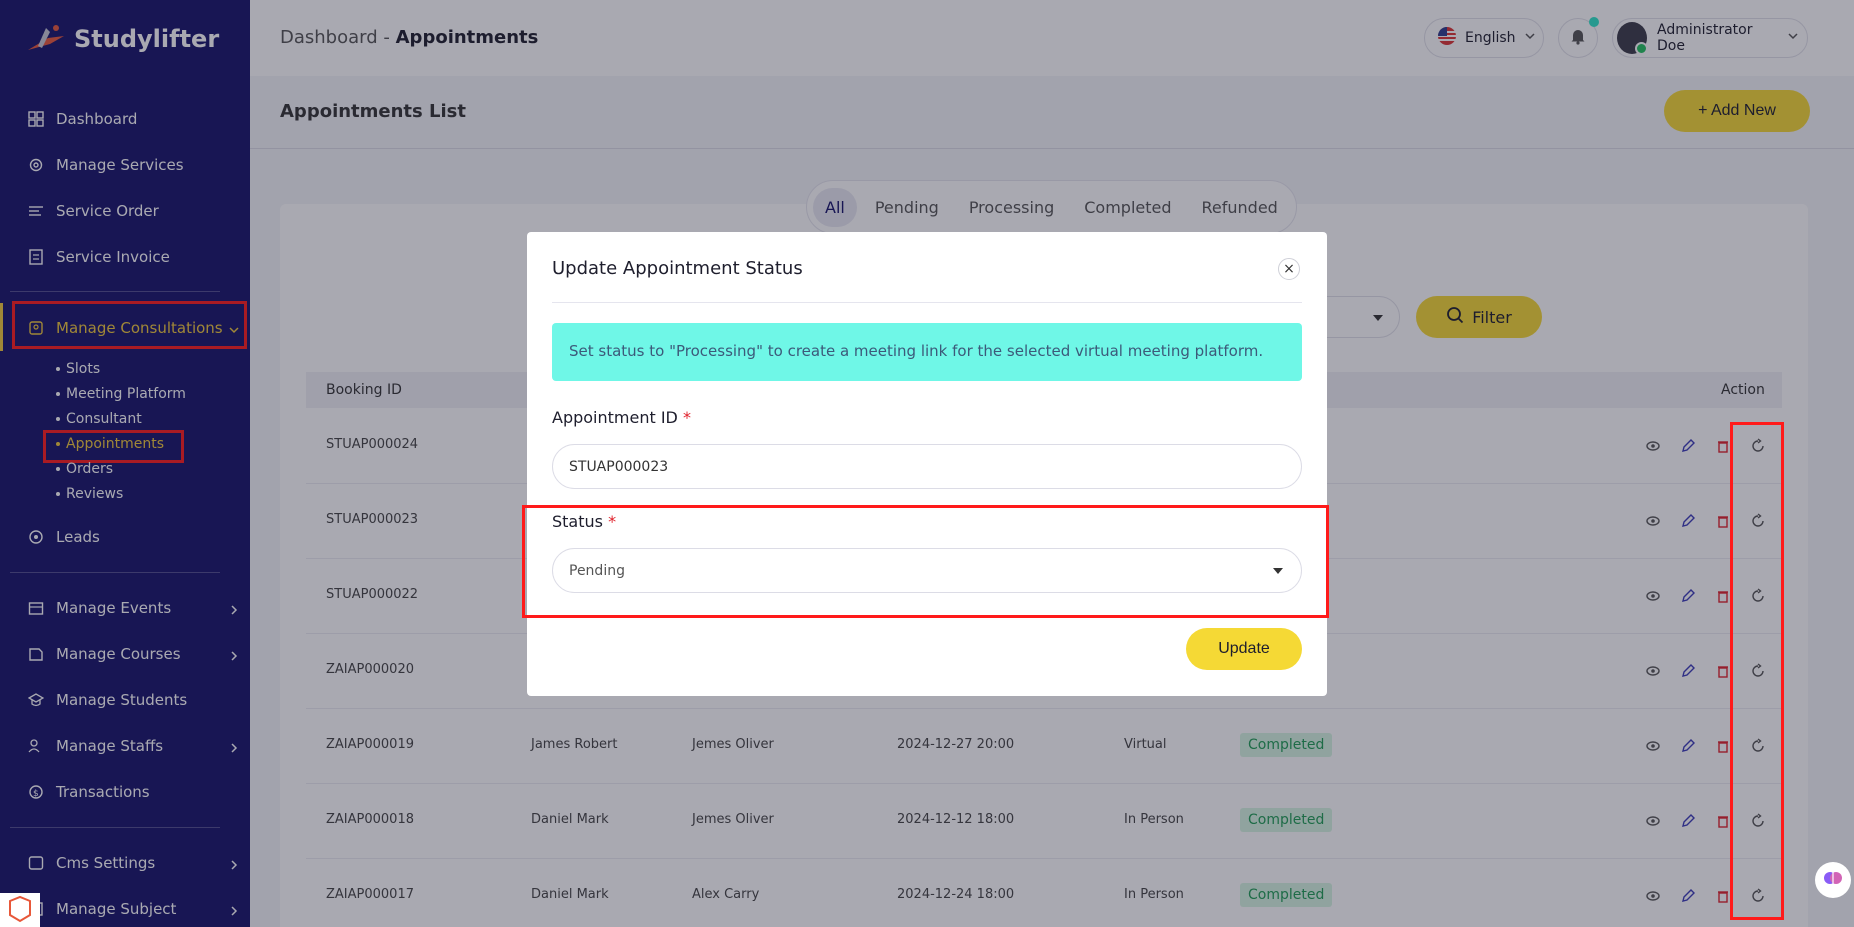  What do you see at coordinates (577, 521) in the screenshot?
I see `label-text: Status` at bounding box center [577, 521].